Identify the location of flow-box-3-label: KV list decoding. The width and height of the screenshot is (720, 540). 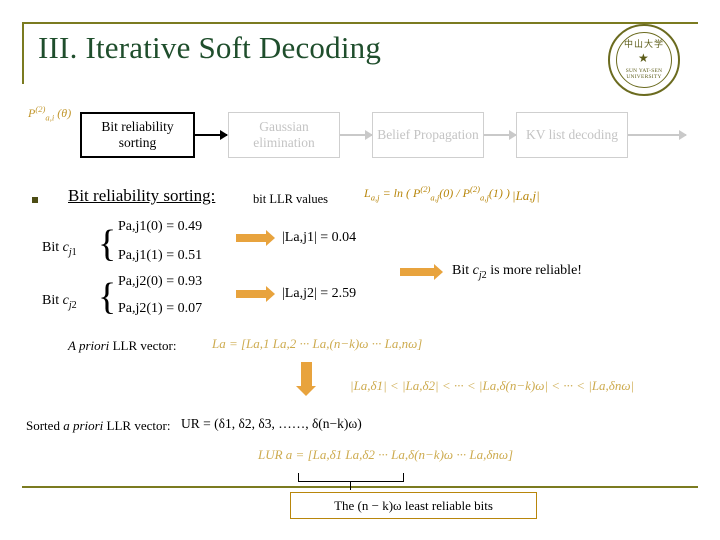
(572, 134).